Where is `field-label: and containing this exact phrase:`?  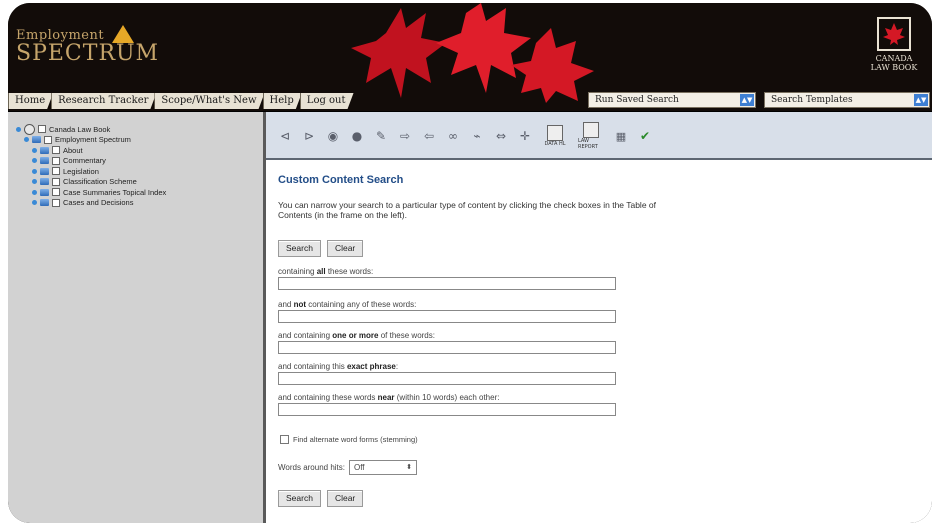
field-label: and containing this exact phrase: is located at coordinates (338, 366).